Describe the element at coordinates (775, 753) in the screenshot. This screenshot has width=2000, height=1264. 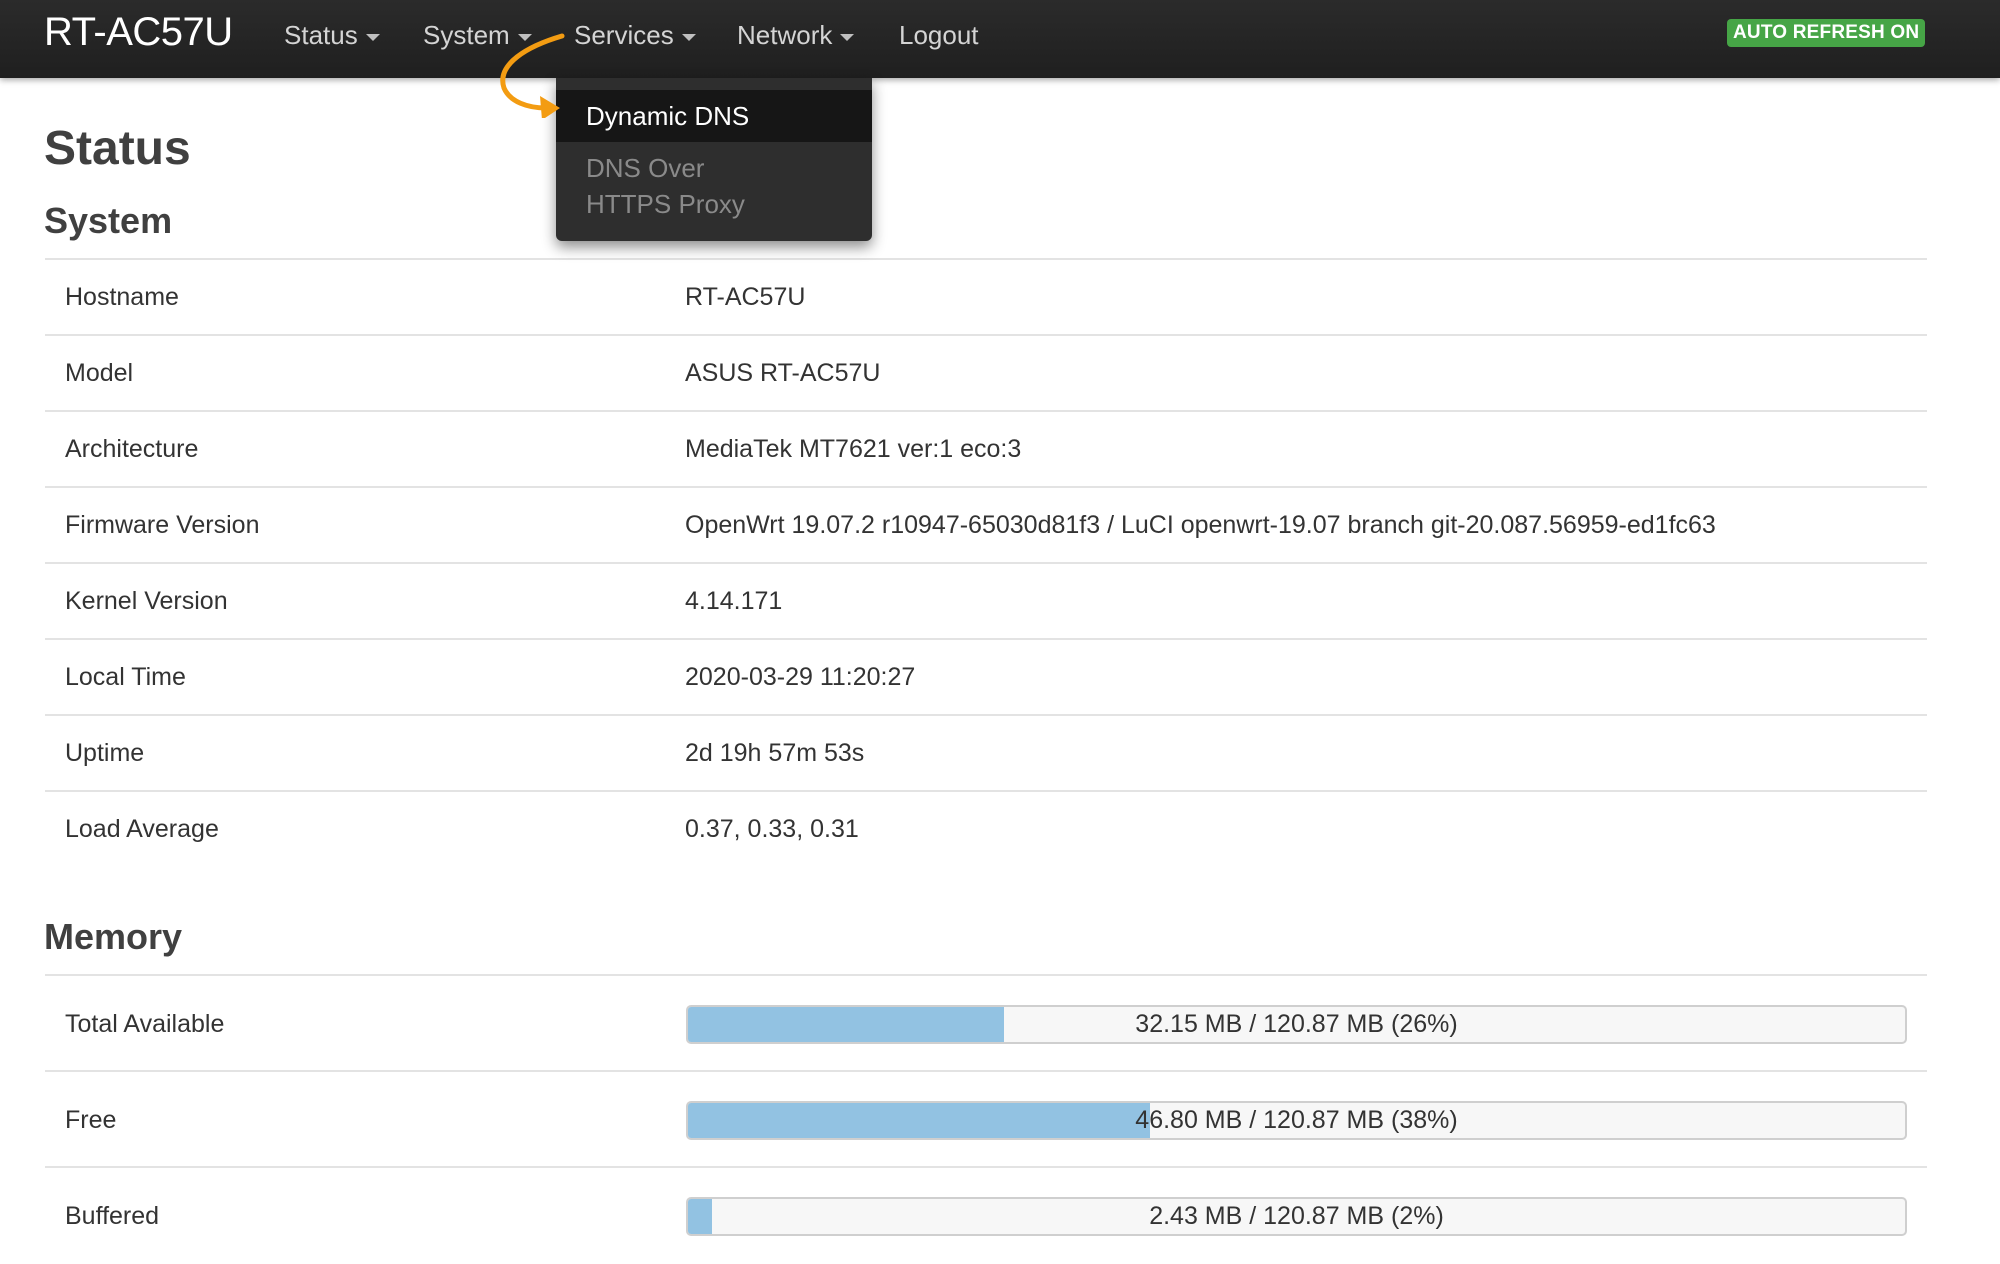
I see `row-value: 2d 19h 57m 53s` at that location.